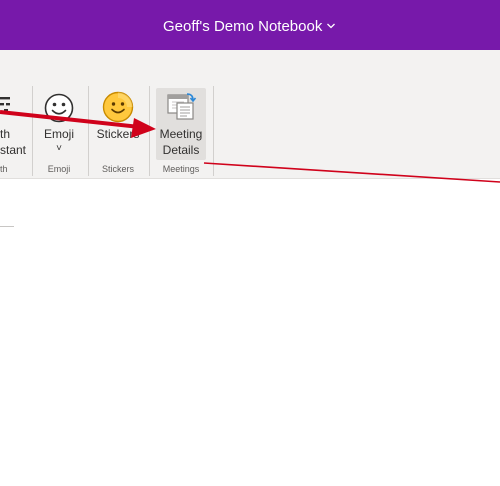  I want to click on page-title-underline, so click(7, 226).